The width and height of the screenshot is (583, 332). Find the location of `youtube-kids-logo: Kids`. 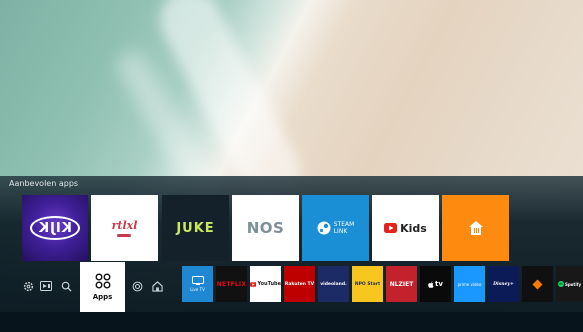

youtube-kids-logo: Kids is located at coordinates (405, 228).